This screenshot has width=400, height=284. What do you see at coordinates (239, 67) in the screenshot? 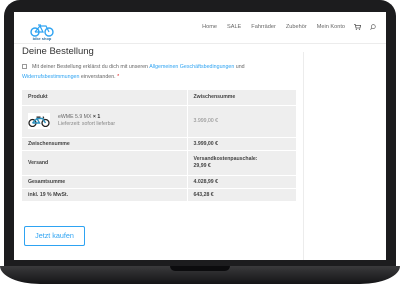
I see `terms-text-middle: und` at bounding box center [239, 67].